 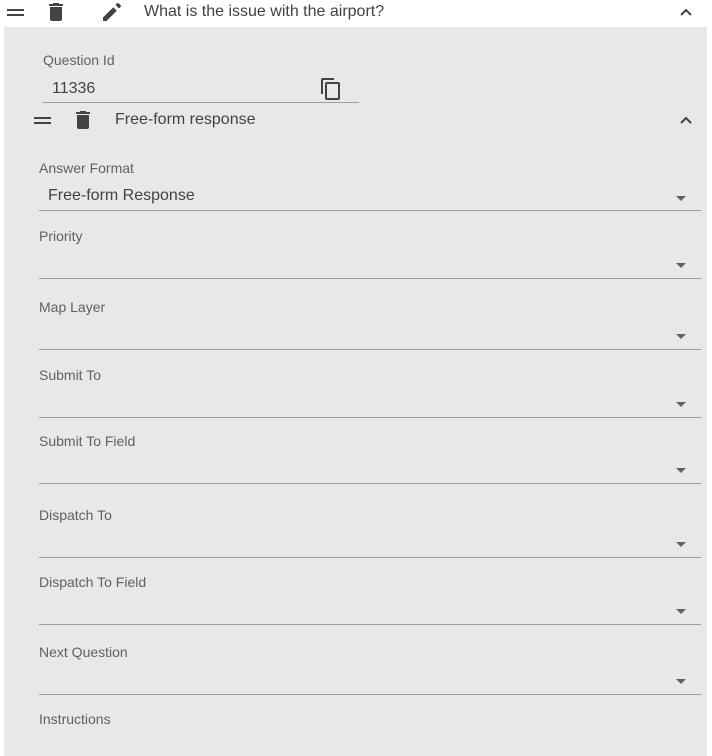 What do you see at coordinates (370, 210) in the screenshot?
I see `answer-format-underline` at bounding box center [370, 210].